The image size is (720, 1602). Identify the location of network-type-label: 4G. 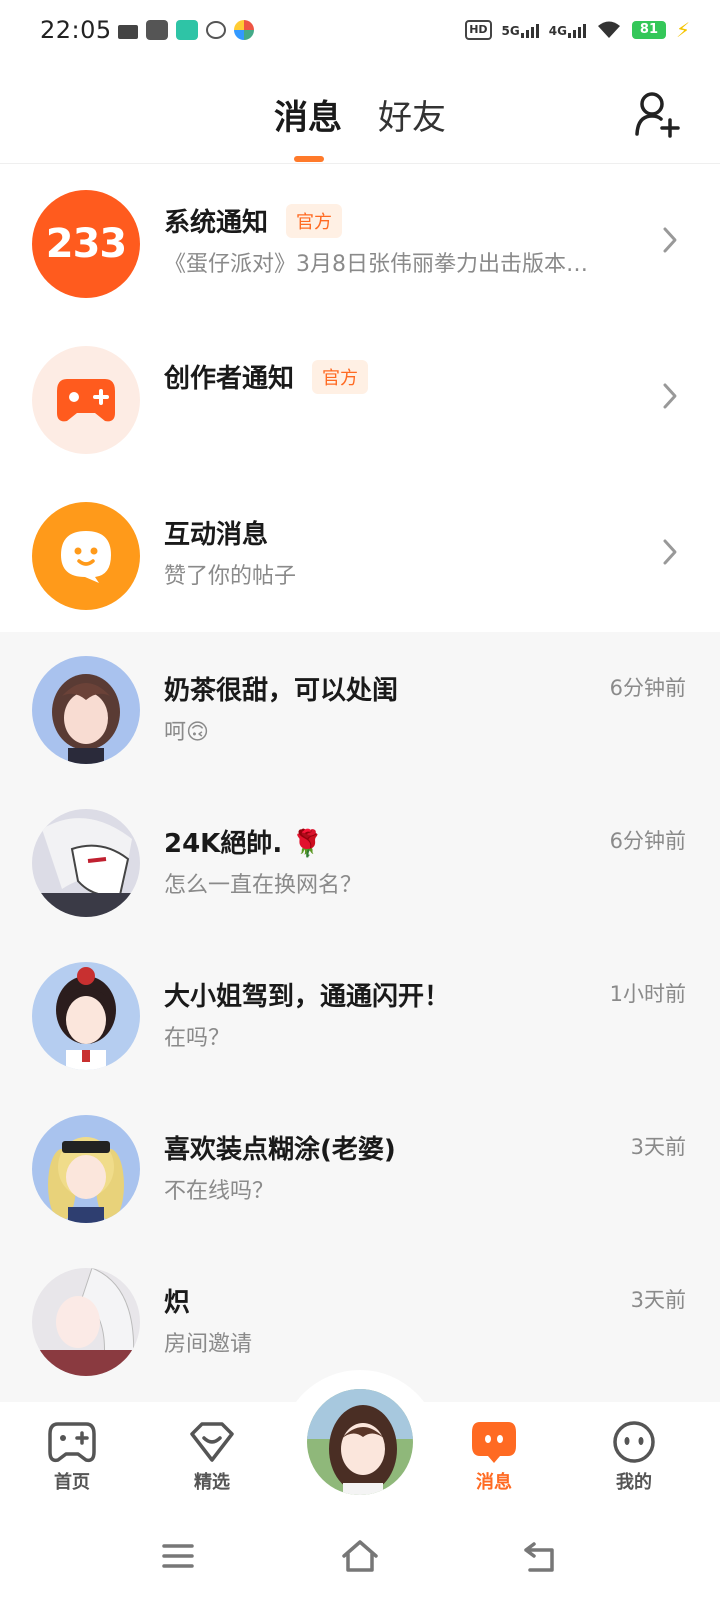
(557, 31).